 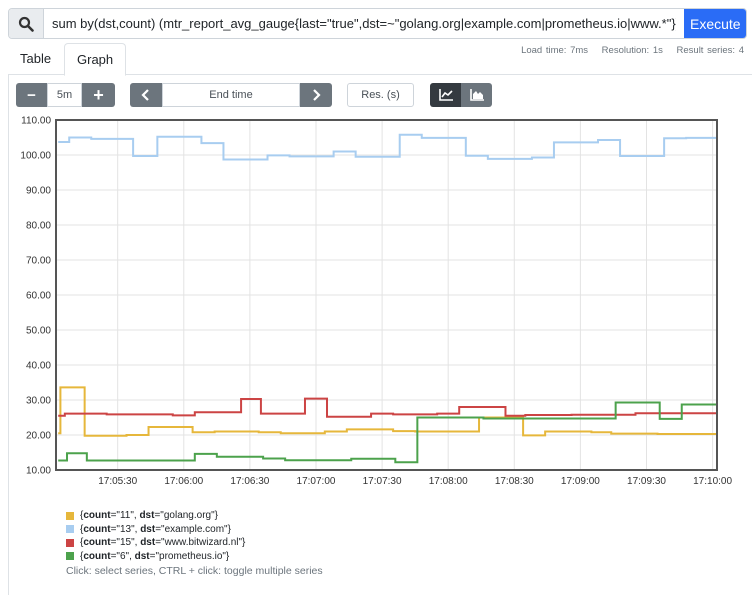 I want to click on plus-icon: +, so click(x=98, y=94).